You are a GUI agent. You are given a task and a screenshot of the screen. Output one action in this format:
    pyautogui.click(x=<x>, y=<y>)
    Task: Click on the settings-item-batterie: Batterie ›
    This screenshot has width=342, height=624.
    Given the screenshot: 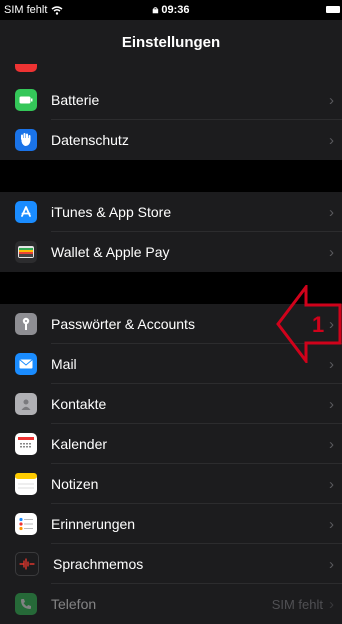 What is the action you would take?
    pyautogui.click(x=171, y=100)
    